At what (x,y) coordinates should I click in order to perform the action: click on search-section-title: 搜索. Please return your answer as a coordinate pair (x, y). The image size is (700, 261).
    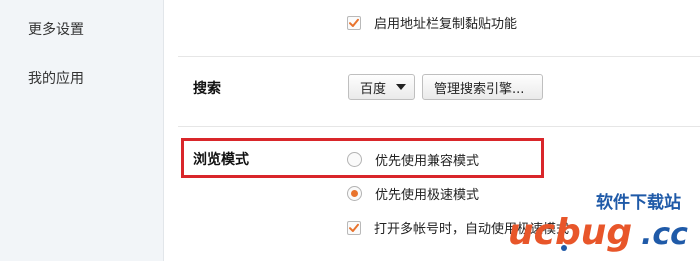
    Looking at the image, I should click on (207, 89).